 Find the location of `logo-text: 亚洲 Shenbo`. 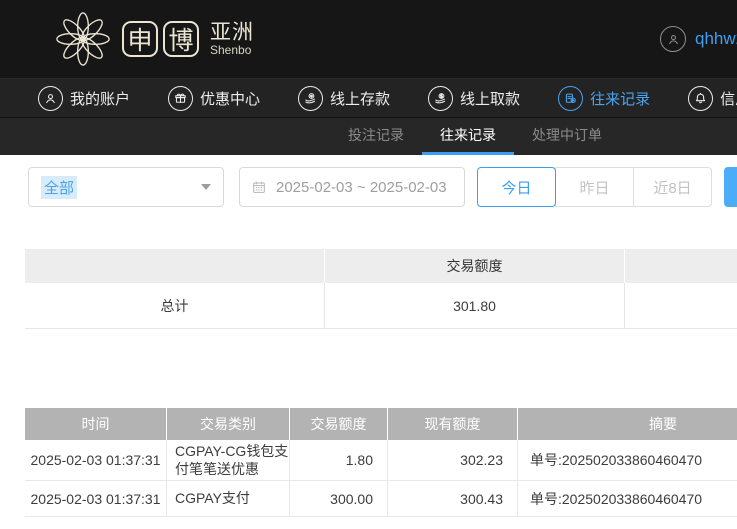

logo-text: 亚洲 Shenbo is located at coordinates (232, 38).